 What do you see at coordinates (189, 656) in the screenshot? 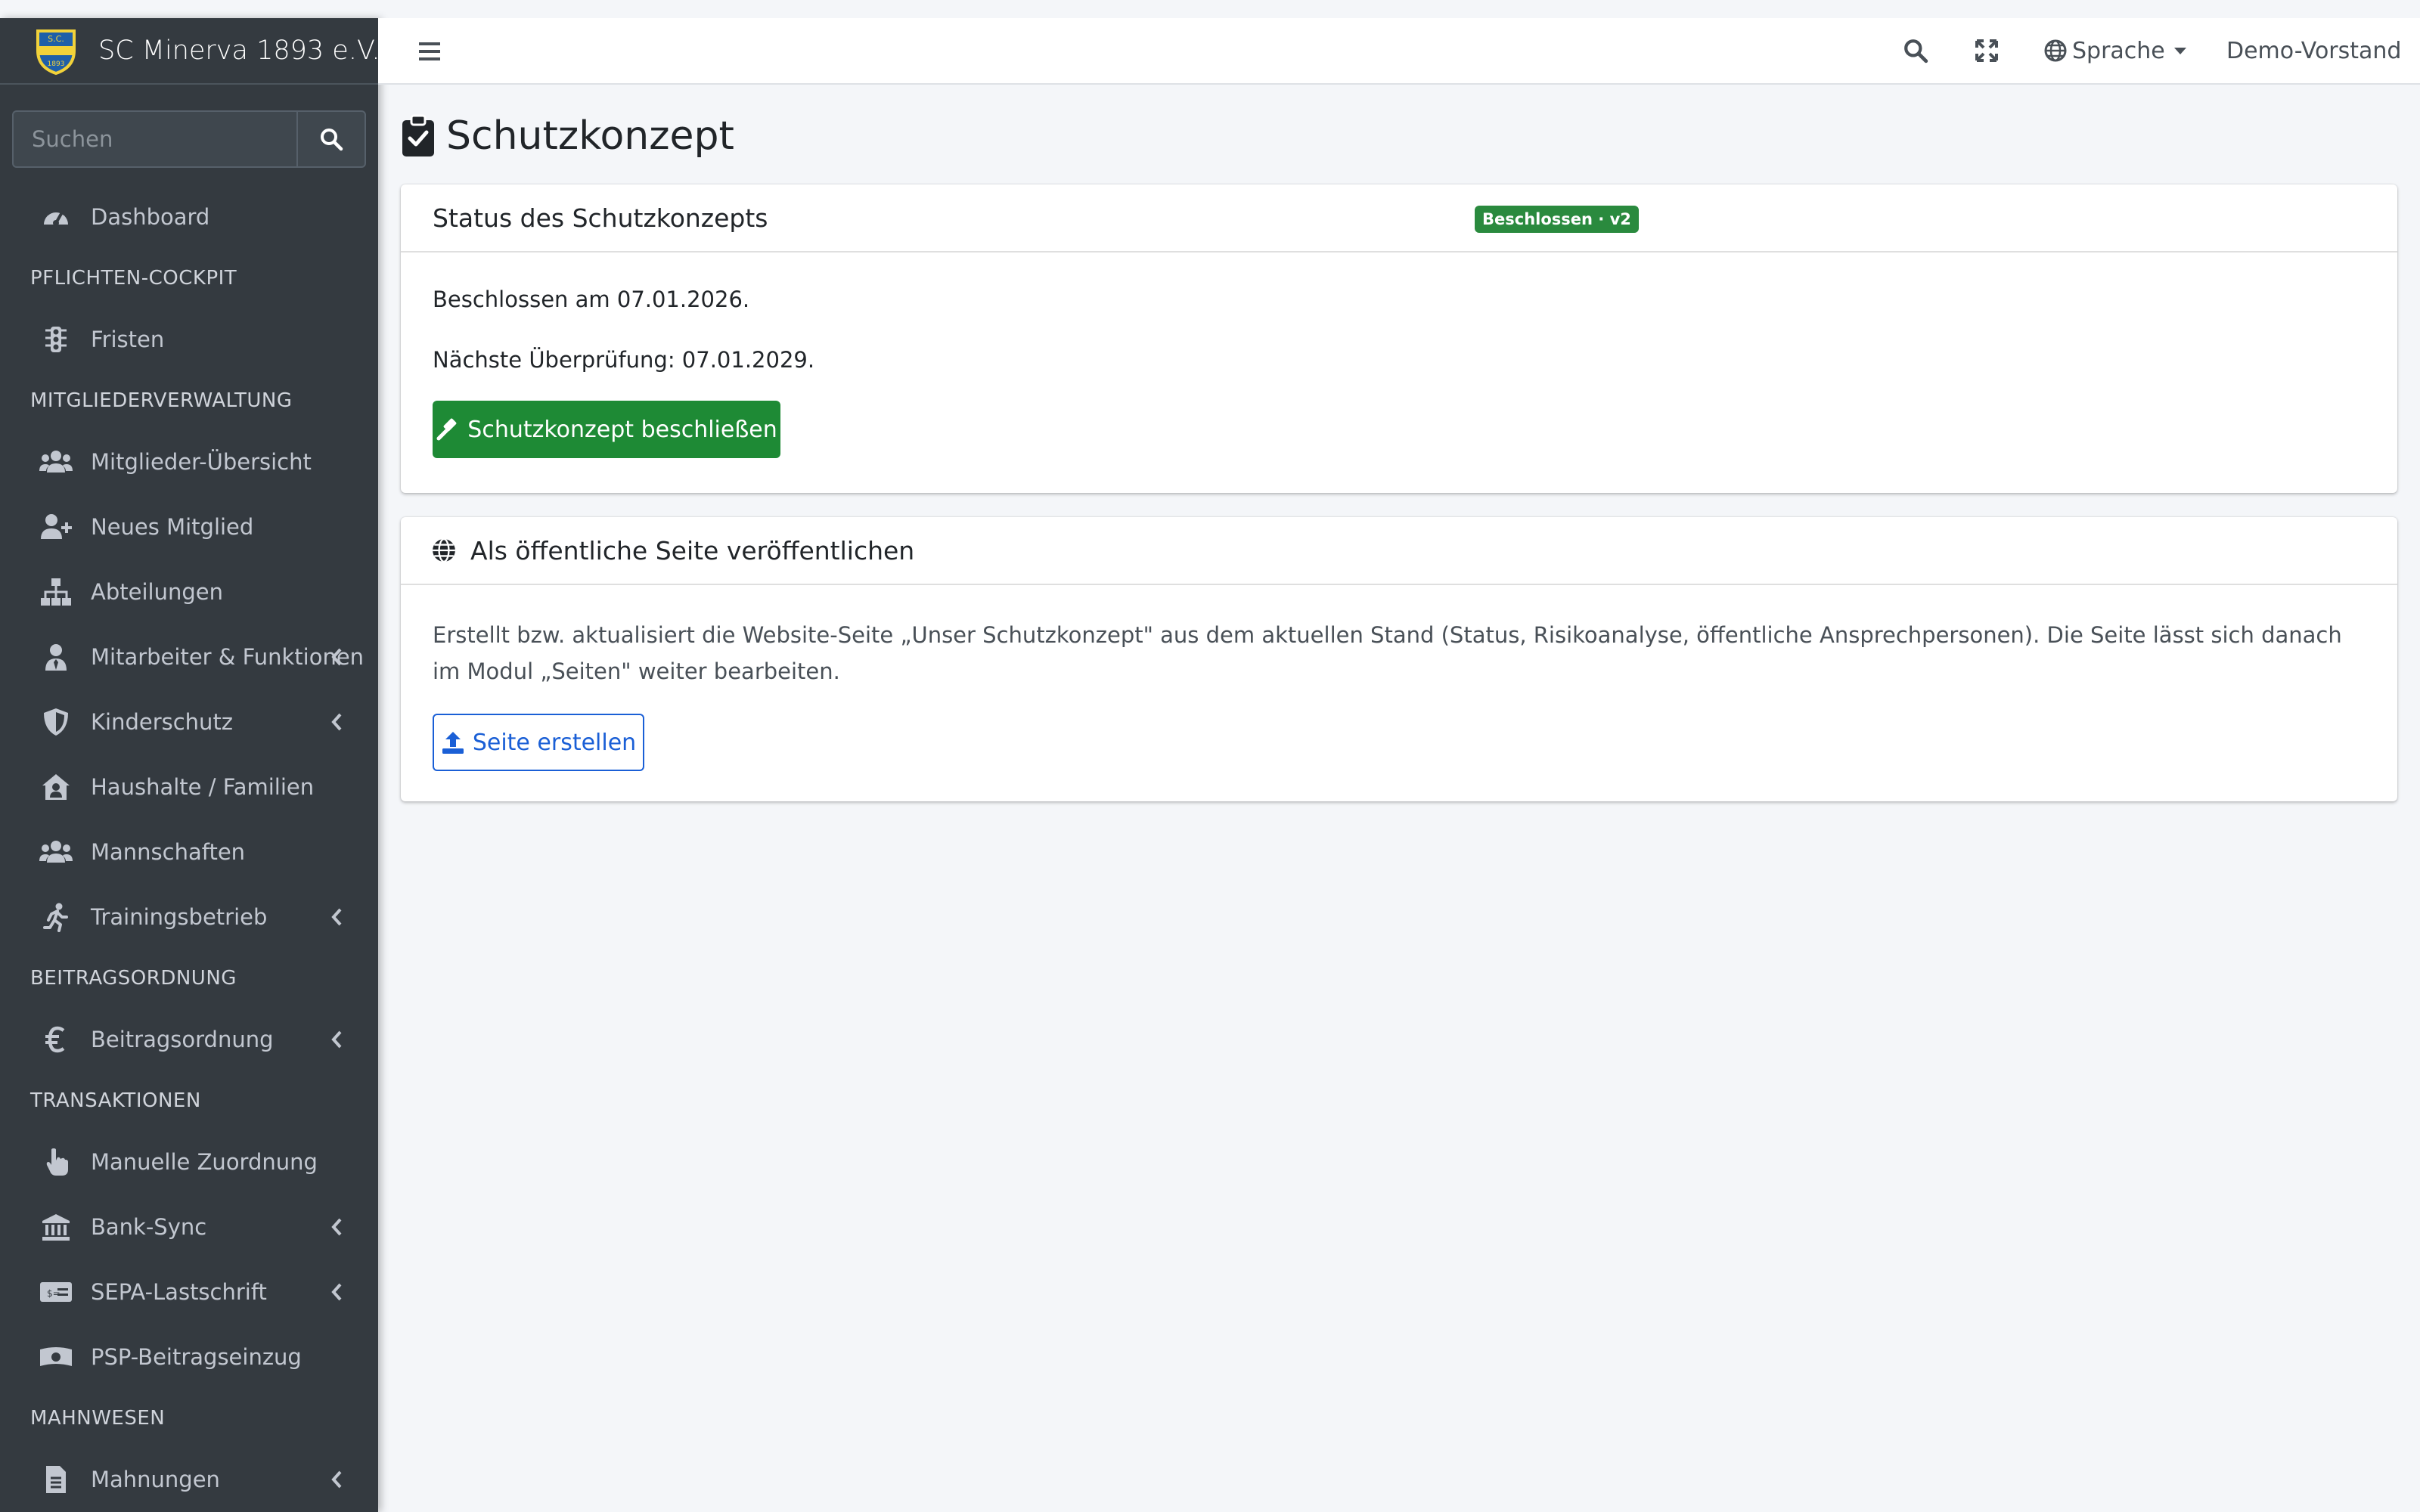
I see `sidebar-item-mitarbeiter: Mitarbeiter & Funktionen` at bounding box center [189, 656].